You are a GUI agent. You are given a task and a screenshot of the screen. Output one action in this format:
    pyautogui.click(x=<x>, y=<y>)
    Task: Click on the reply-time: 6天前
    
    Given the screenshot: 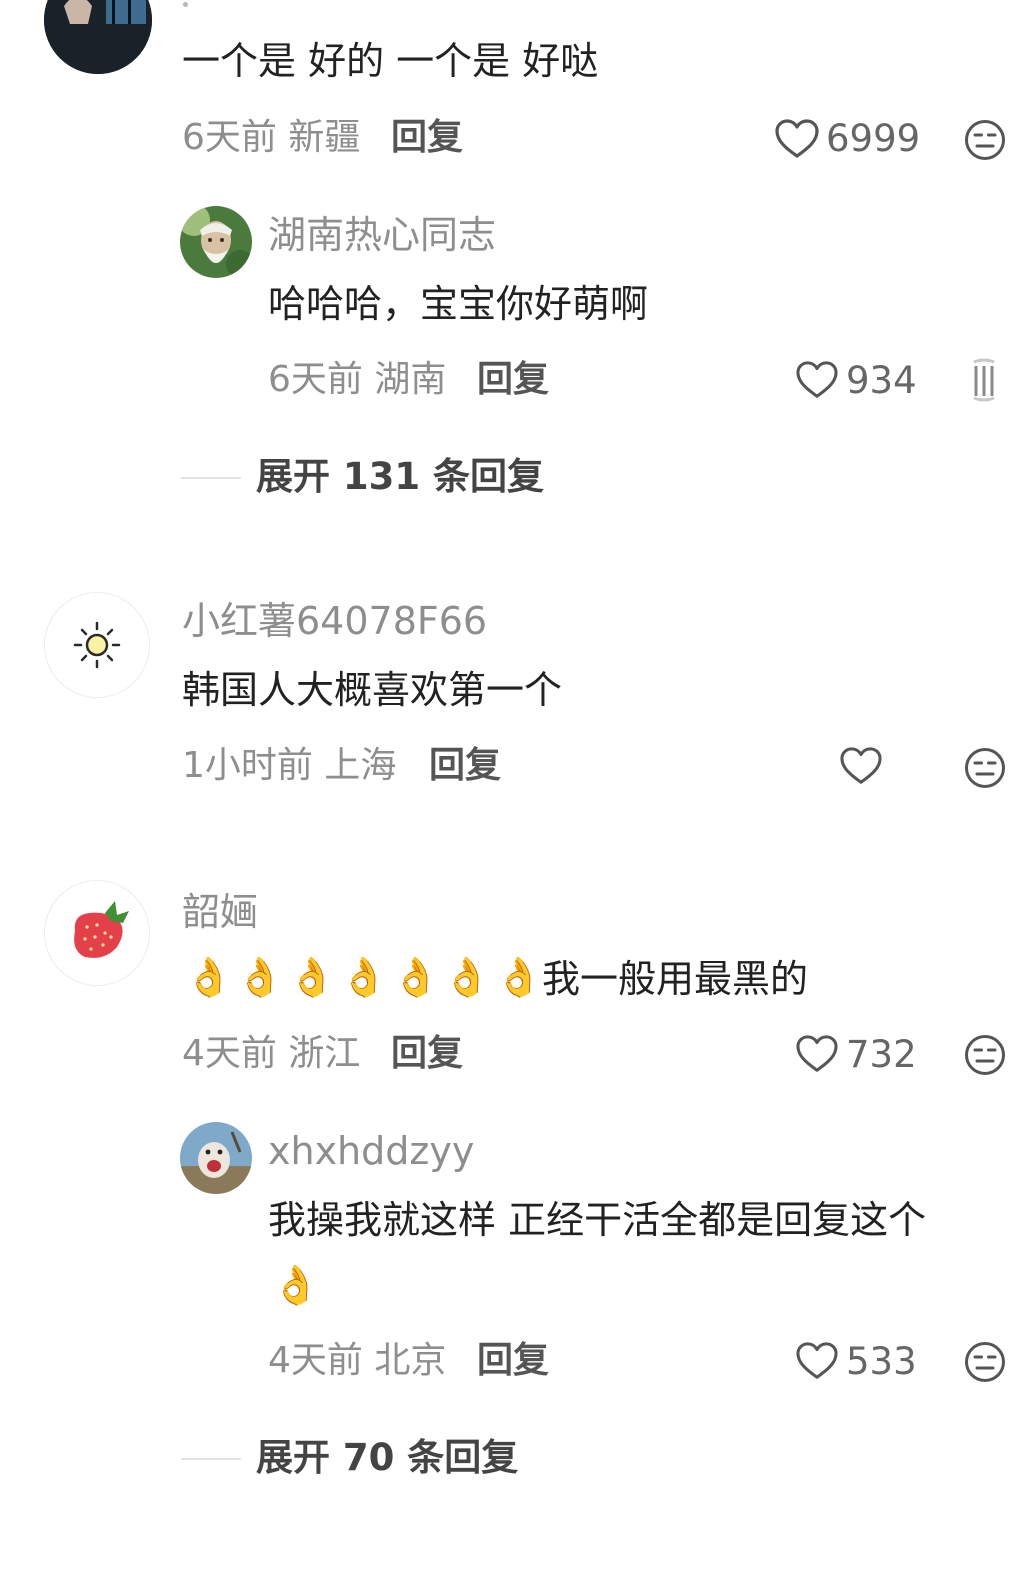 What is the action you would take?
    pyautogui.click(x=315, y=379)
    